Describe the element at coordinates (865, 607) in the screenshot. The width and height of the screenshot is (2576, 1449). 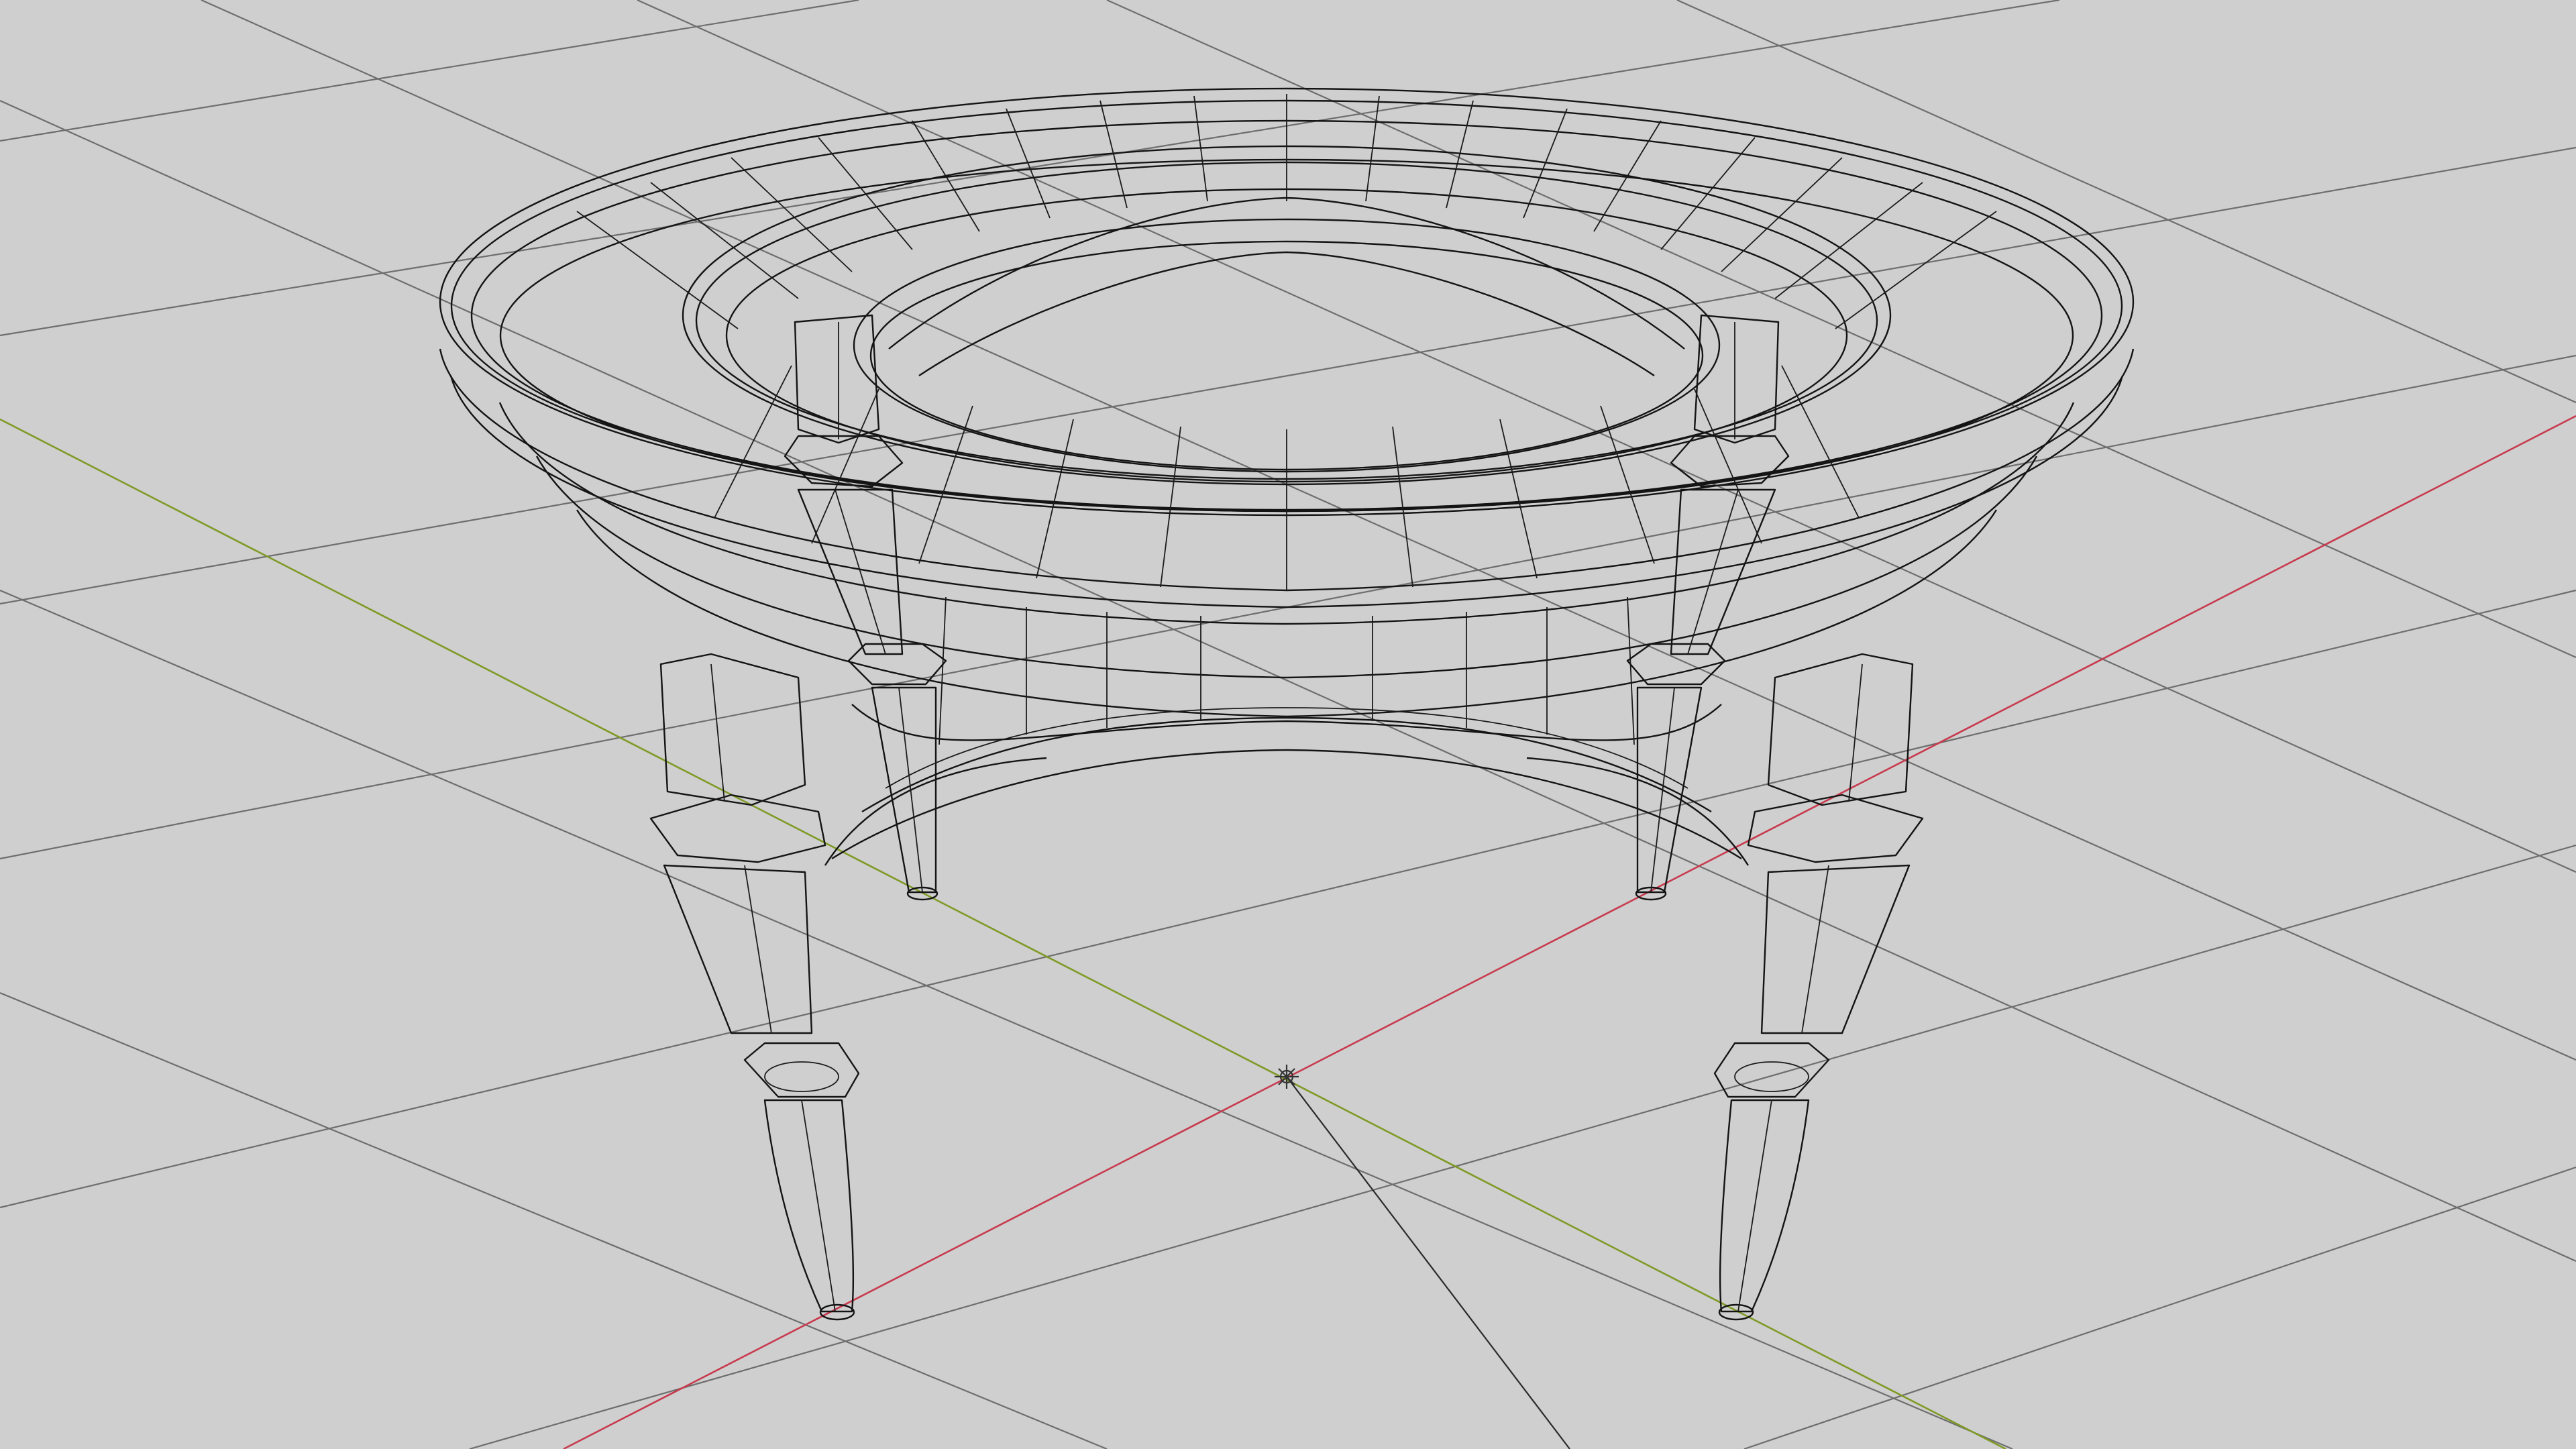
I see `table-leg-back-left` at that location.